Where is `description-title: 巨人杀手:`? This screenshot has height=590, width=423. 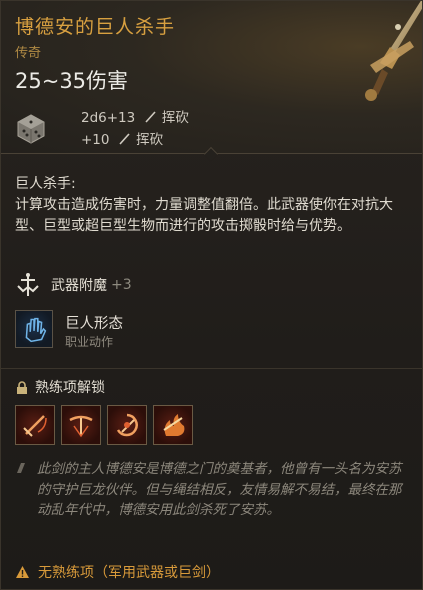 description-title: 巨人杀手: is located at coordinates (45, 184).